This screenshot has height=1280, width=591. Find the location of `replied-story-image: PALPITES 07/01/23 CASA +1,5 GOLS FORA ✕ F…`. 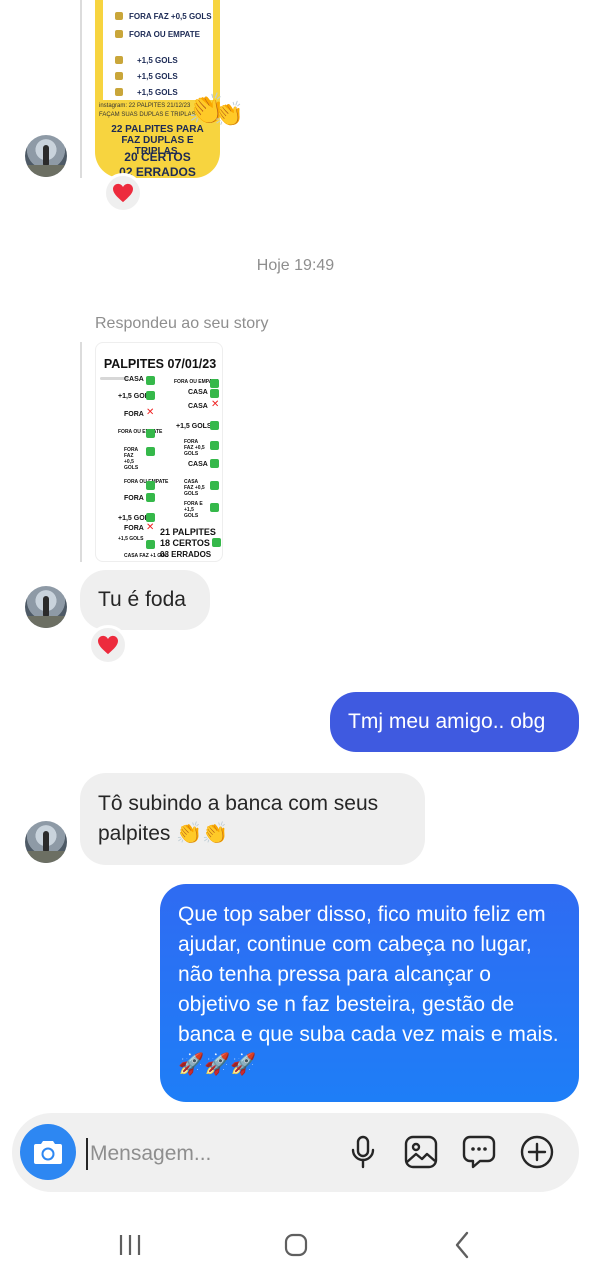

replied-story-image: PALPITES 07/01/23 CASA +1,5 GOLS FORA ✕ F… is located at coordinates (159, 452).